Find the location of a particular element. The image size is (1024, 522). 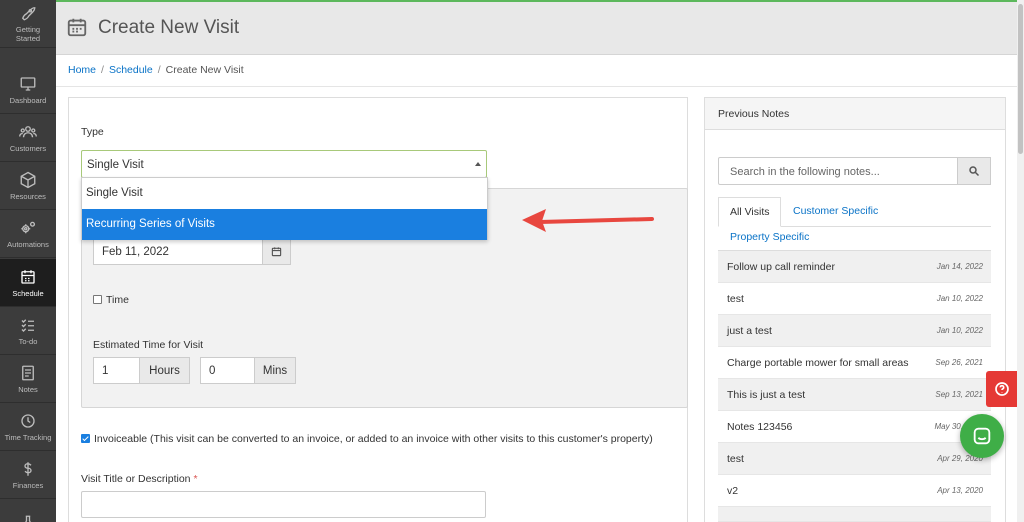

sidebar-item-notes: Notes is located at coordinates (28, 379).